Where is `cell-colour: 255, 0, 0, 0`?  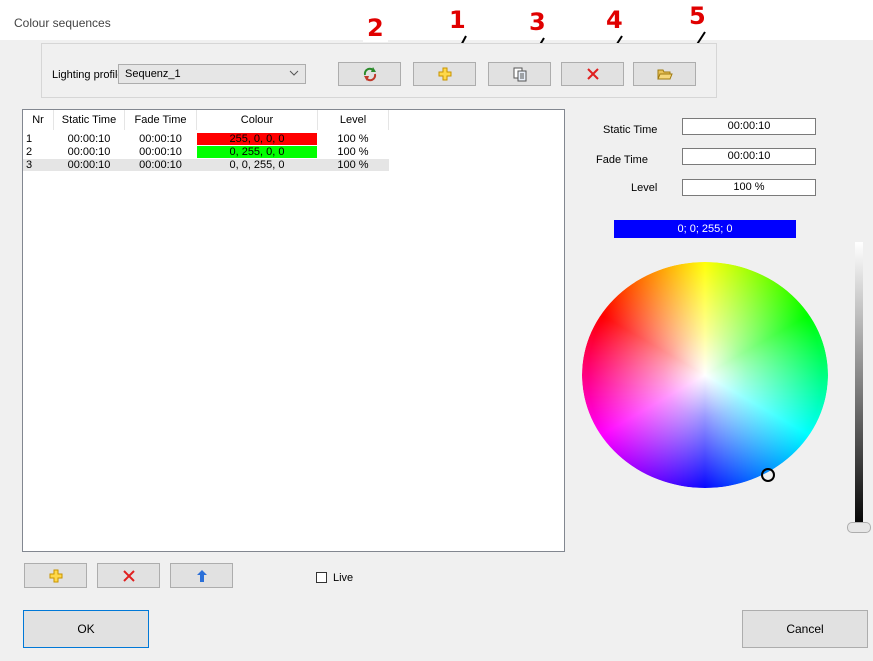 cell-colour: 255, 0, 0, 0 is located at coordinates (257, 139).